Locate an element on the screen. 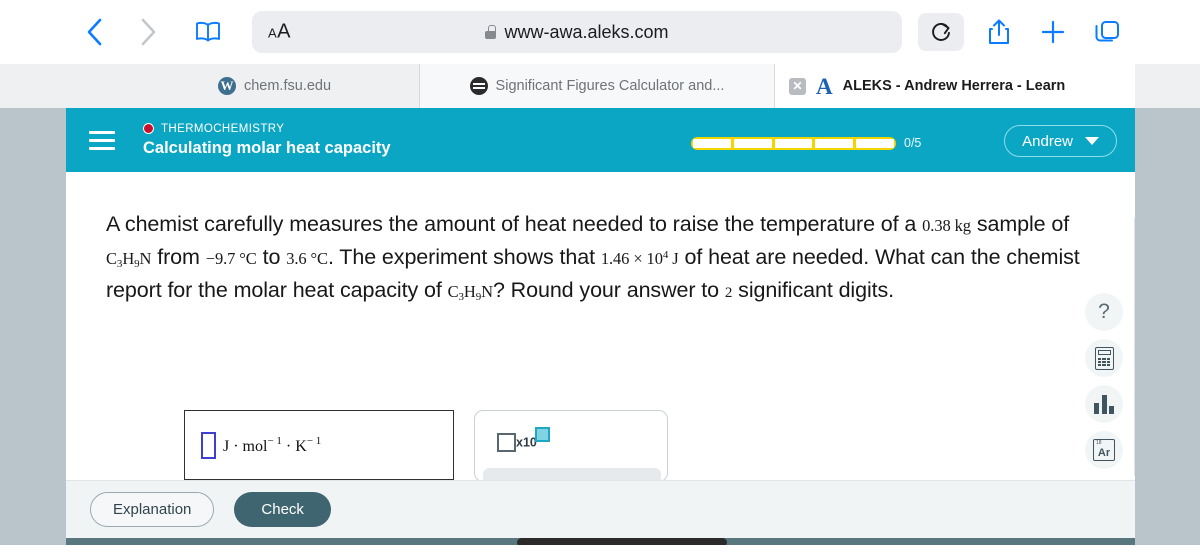  topic-label: THERMOCHEMISTRY is located at coordinates (223, 128).